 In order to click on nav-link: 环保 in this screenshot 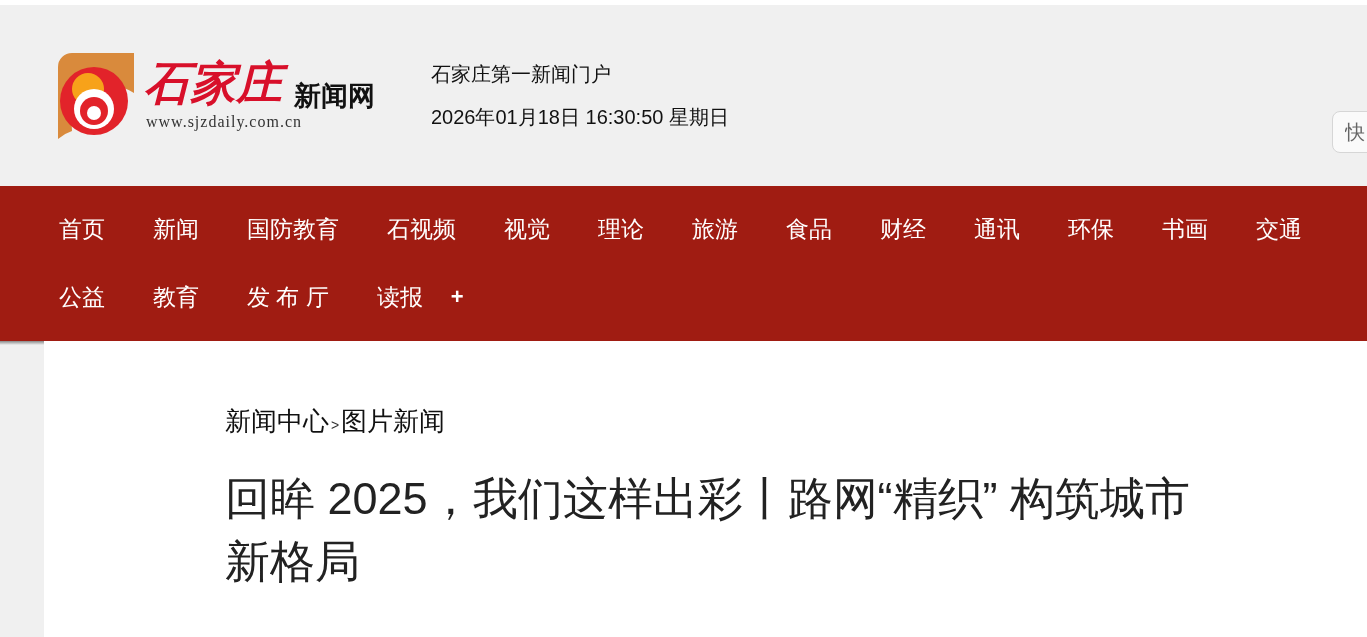, I will do `click(1091, 229)`.